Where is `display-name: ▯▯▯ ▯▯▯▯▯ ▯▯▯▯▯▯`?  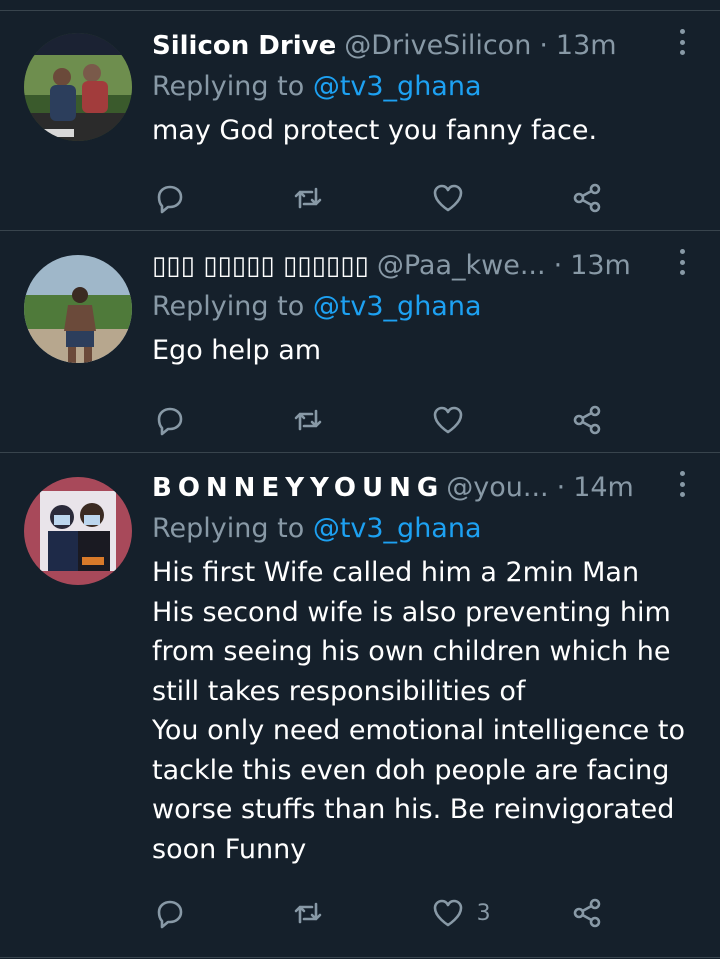 display-name: ▯▯▯ ▯▯▯▯▯ ▯▯▯▯▯▯ is located at coordinates (260, 266).